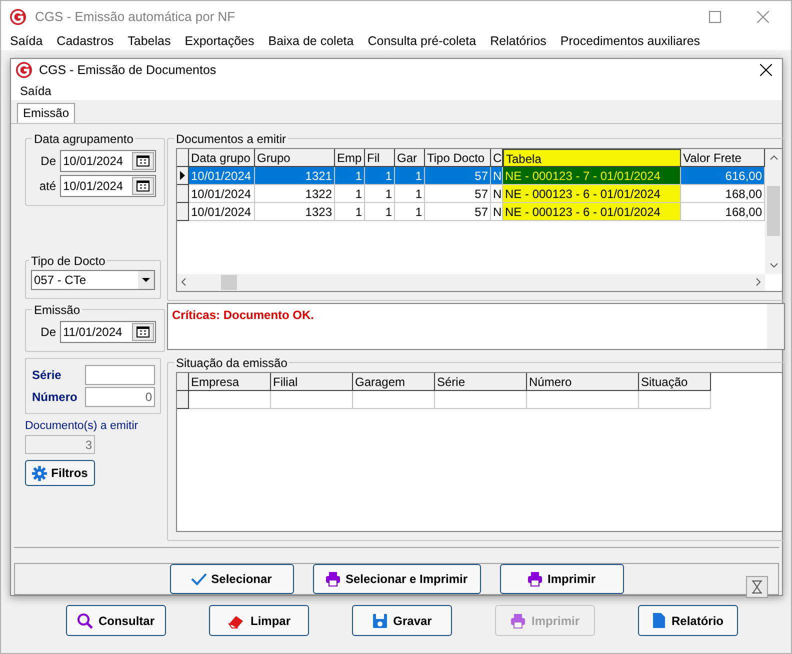 The width and height of the screenshot is (792, 654). I want to click on group-title: Emissão, so click(57, 309).